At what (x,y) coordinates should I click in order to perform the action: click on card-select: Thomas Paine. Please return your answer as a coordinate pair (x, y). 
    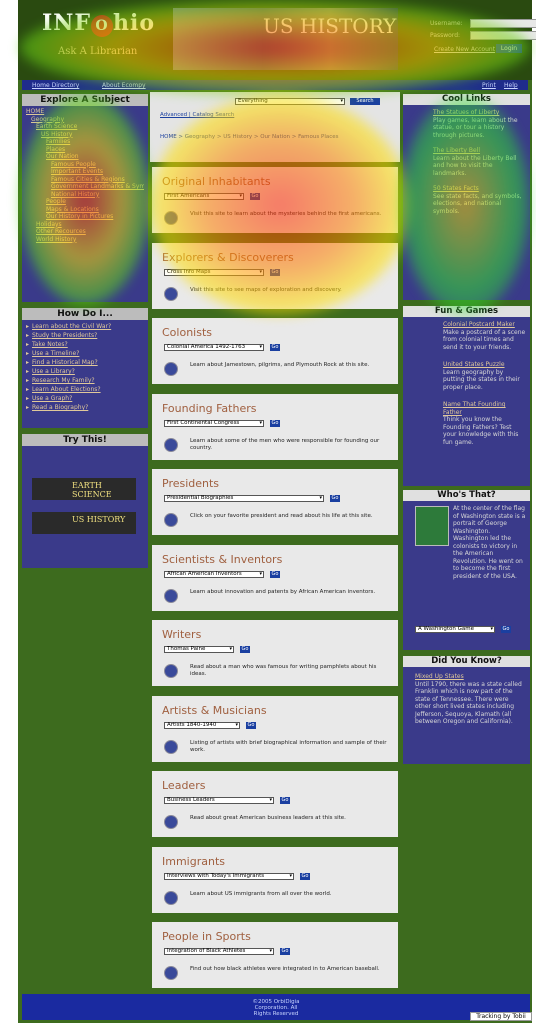
    Looking at the image, I should click on (199, 649).